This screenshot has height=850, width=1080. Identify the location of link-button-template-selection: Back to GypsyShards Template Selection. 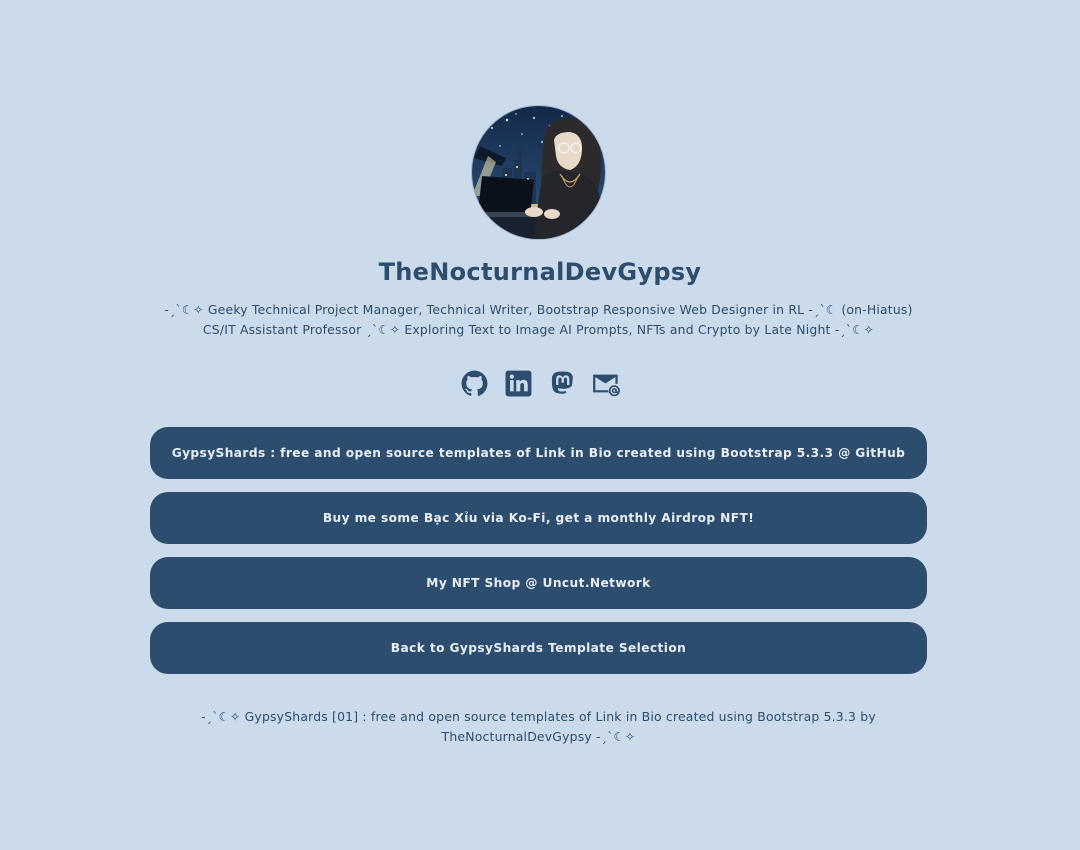
(538, 648).